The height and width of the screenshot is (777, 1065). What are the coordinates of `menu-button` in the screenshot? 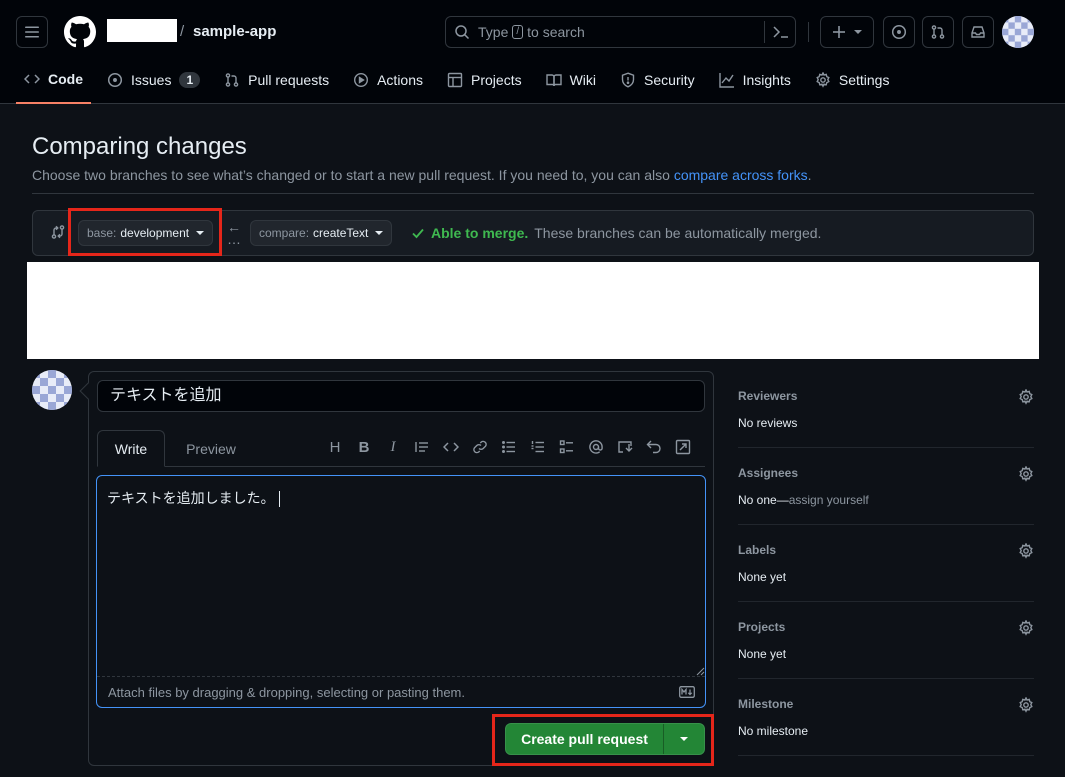 It's located at (32, 32).